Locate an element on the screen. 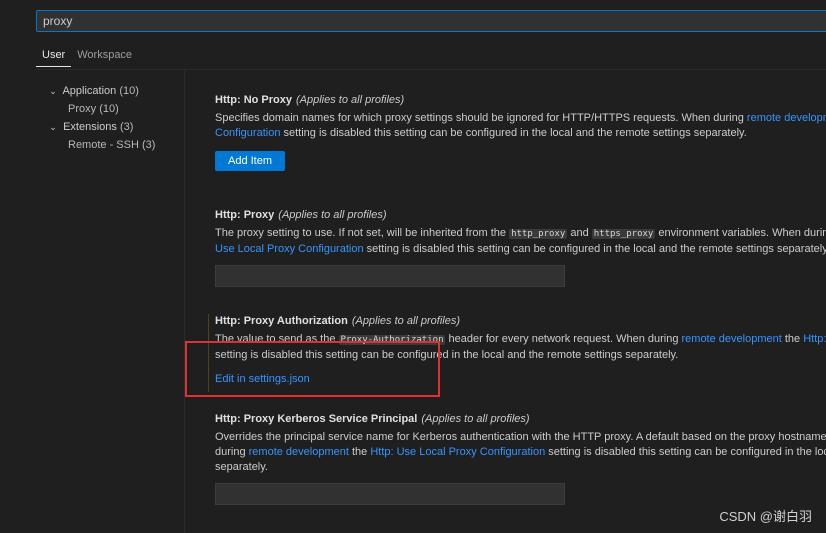  settings-search-box is located at coordinates (431, 21).